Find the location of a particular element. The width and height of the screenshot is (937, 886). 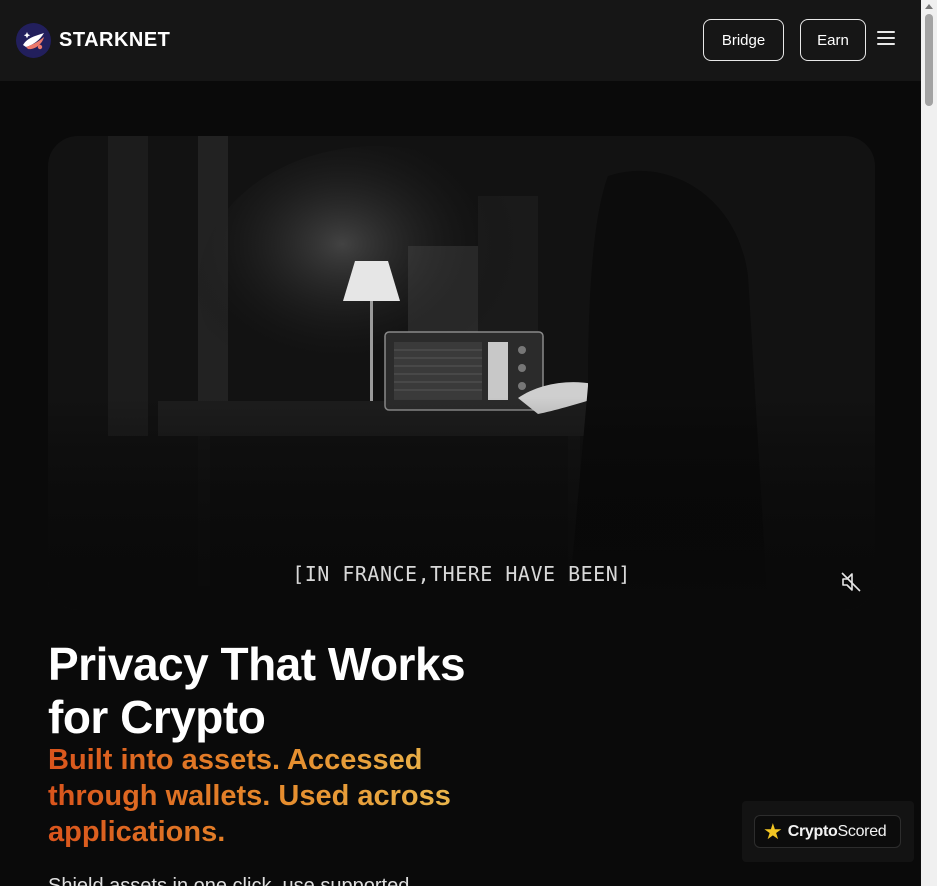

cryptoscored-badge: ★ CryptoScored is located at coordinates (827, 831).